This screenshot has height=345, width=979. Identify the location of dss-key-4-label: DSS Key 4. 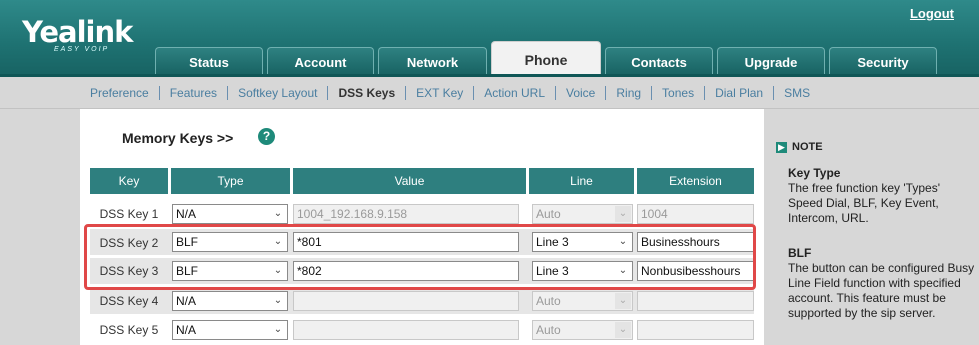
(129, 301).